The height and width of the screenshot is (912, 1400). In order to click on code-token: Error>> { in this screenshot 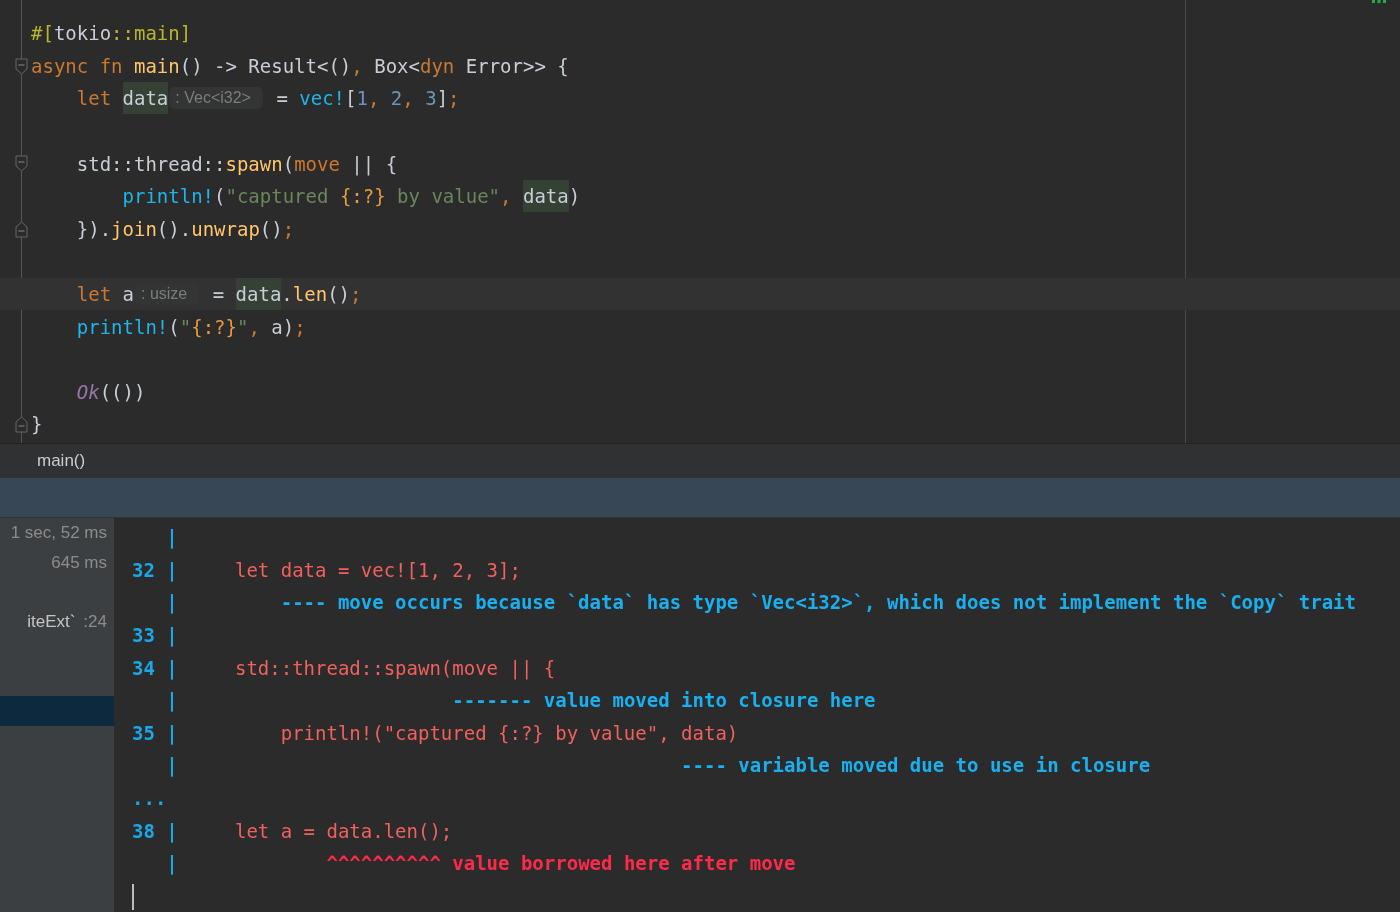, I will do `click(517, 66)`.